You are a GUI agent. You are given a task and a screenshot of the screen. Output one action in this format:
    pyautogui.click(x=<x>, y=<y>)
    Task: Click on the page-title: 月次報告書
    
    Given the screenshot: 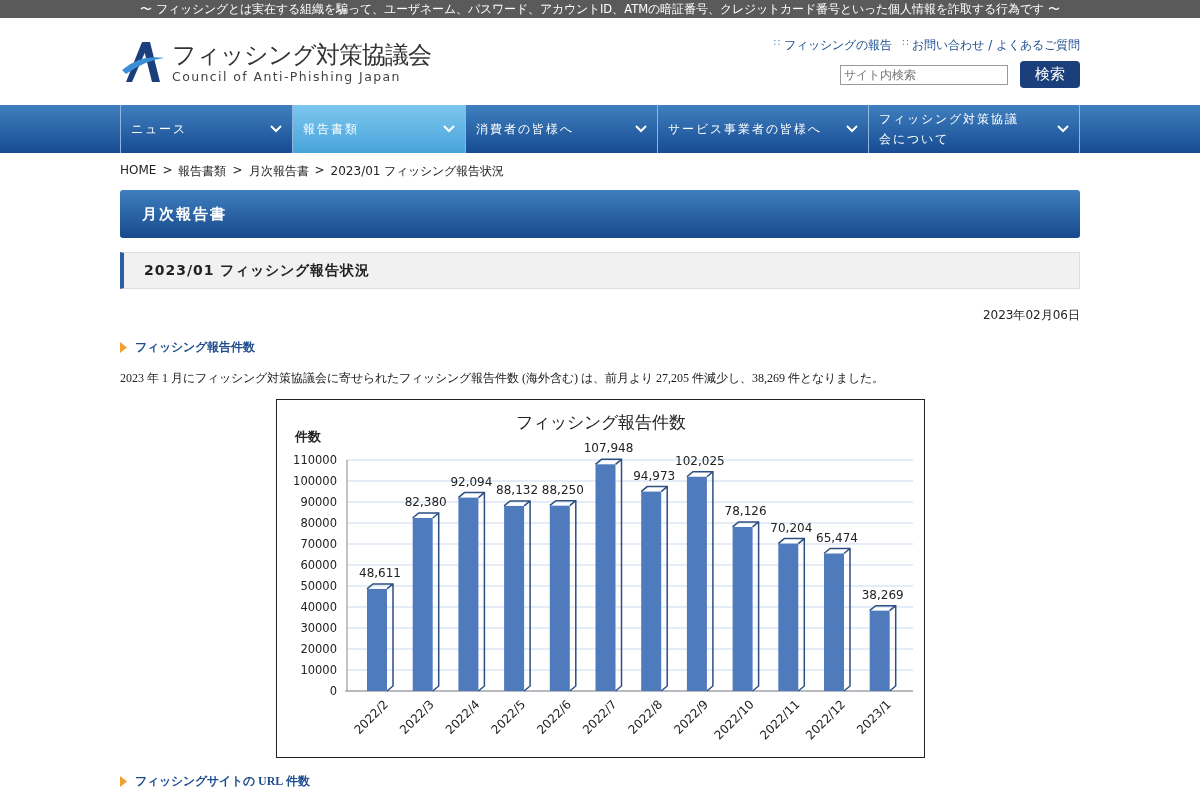 What is the action you would take?
    pyautogui.click(x=600, y=214)
    